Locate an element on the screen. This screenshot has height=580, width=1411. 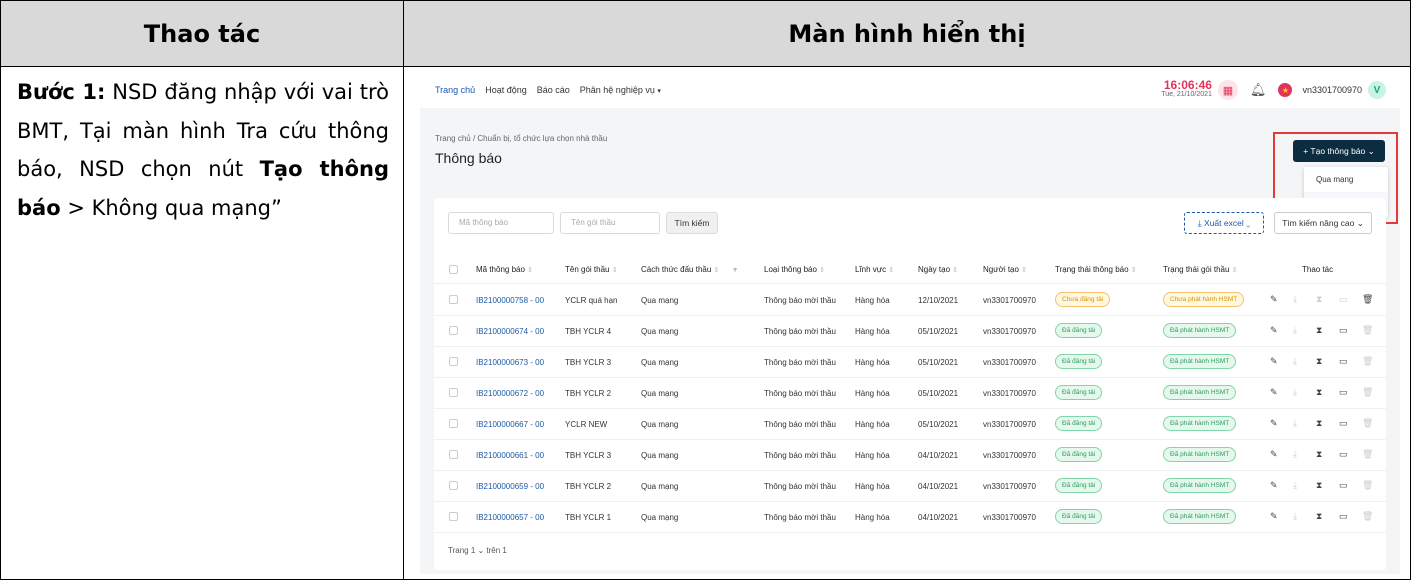
flag-icon: ★ is located at coordinates (1285, 90).